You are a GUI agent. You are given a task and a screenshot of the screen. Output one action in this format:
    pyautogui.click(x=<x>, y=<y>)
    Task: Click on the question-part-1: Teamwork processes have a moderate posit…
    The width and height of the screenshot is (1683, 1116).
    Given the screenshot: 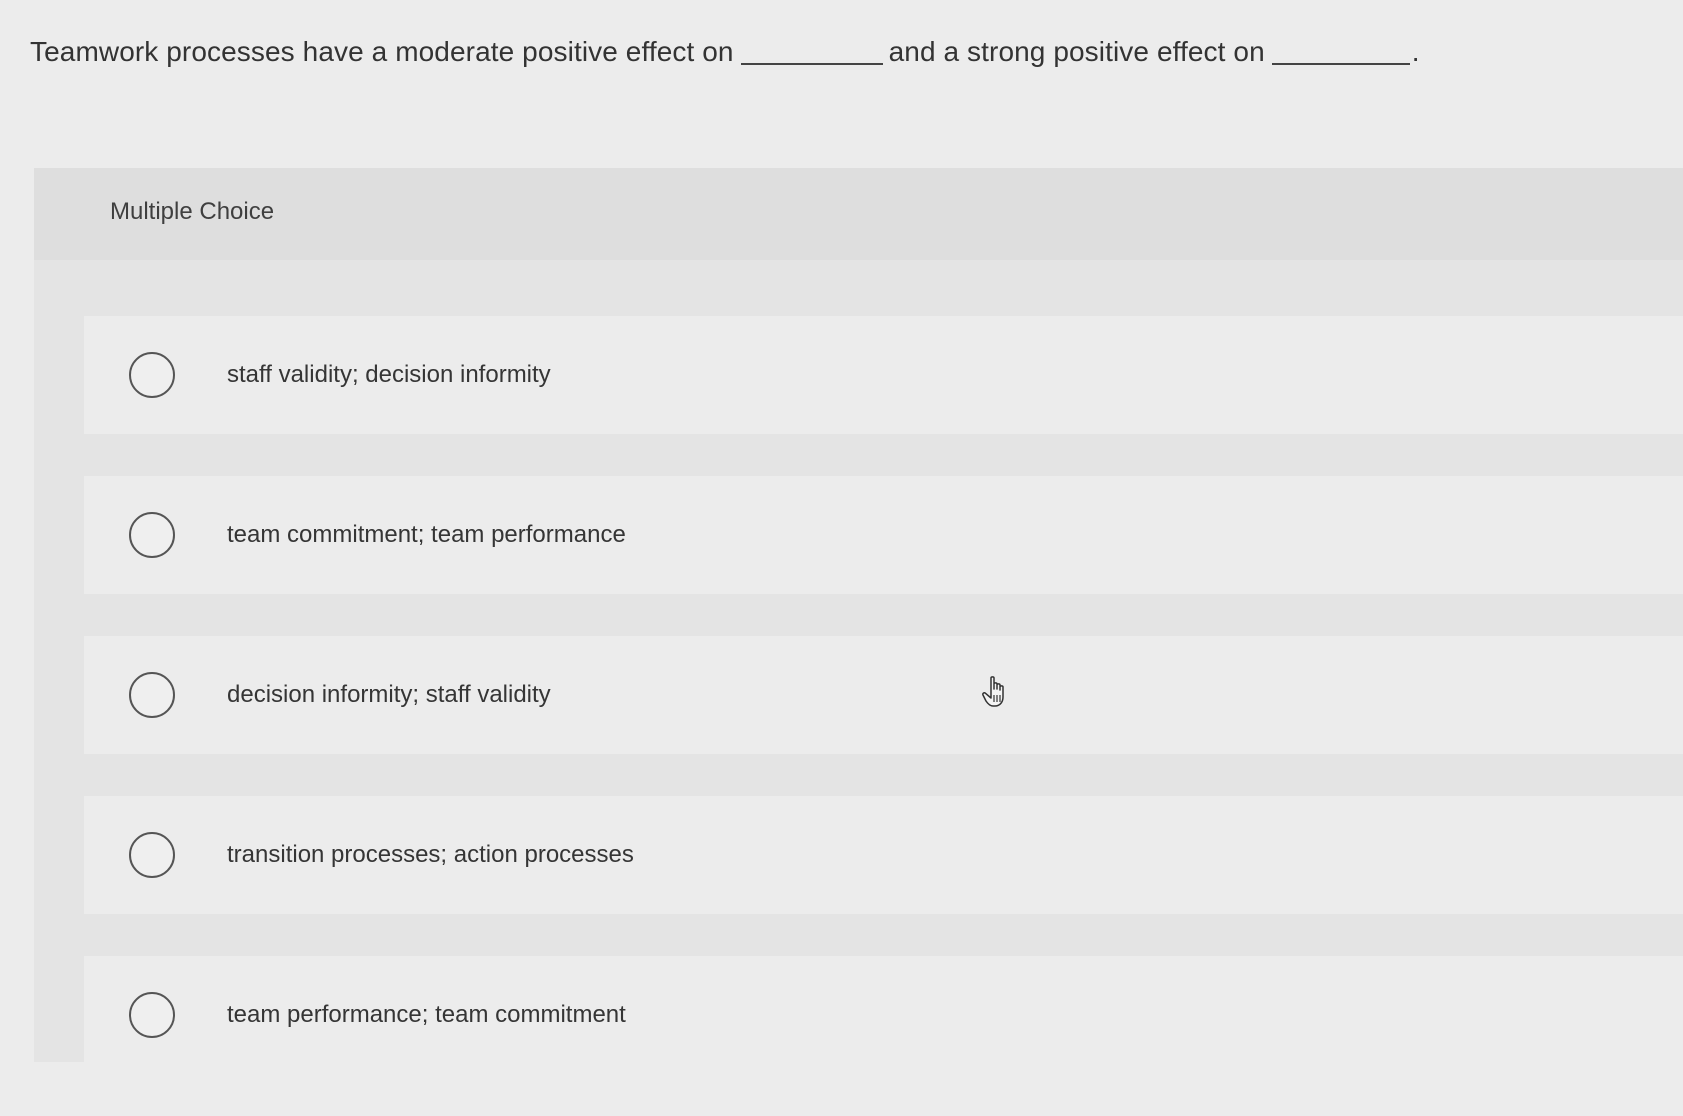 What is the action you would take?
    pyautogui.click(x=382, y=51)
    